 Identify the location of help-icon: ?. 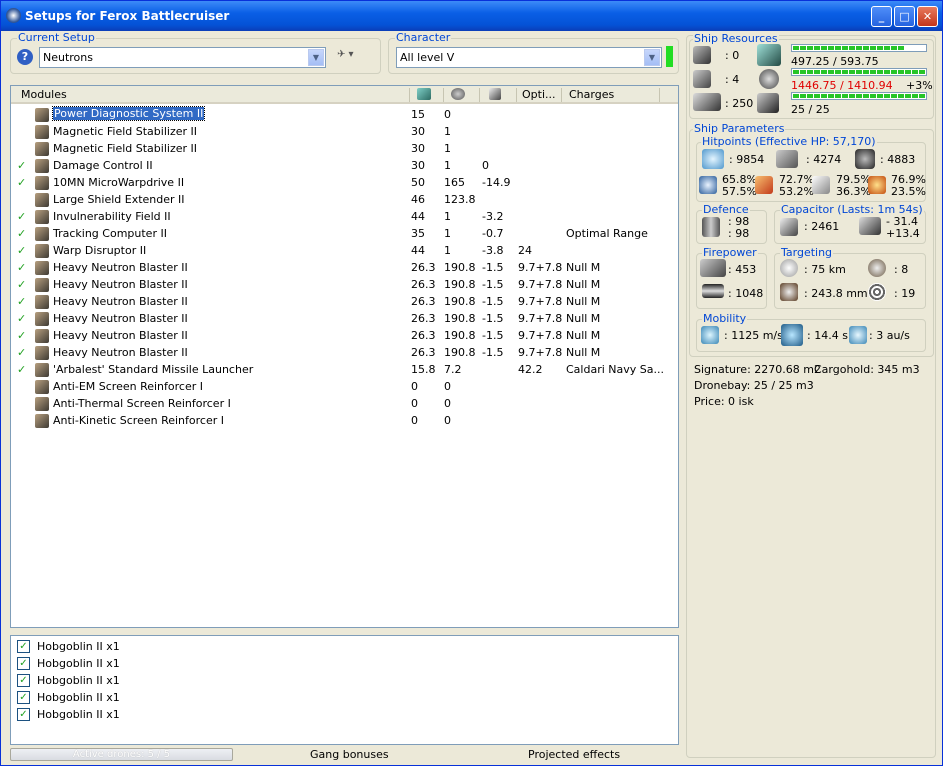
(25, 57).